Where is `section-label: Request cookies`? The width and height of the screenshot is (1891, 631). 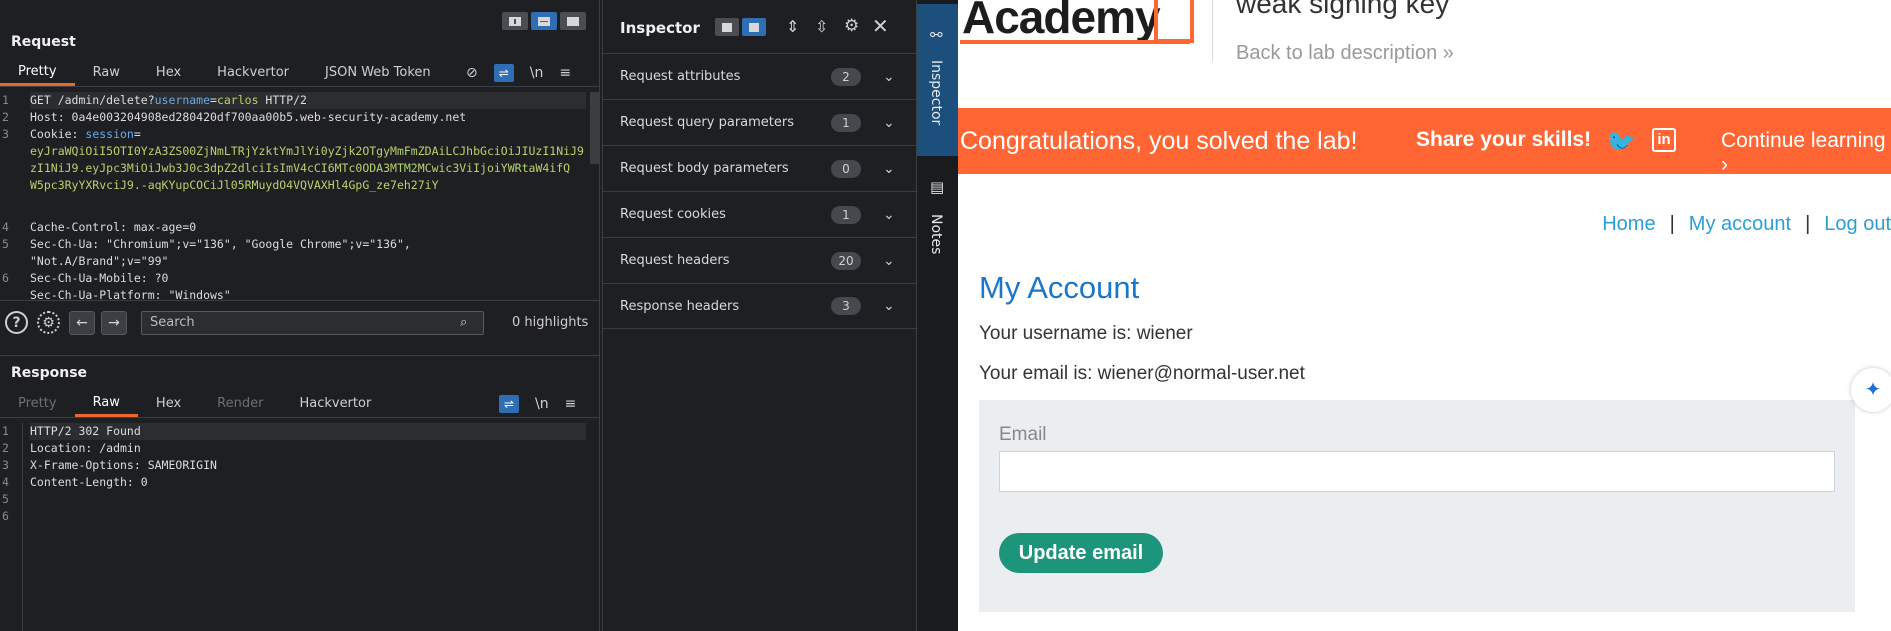 section-label: Request cookies is located at coordinates (673, 214).